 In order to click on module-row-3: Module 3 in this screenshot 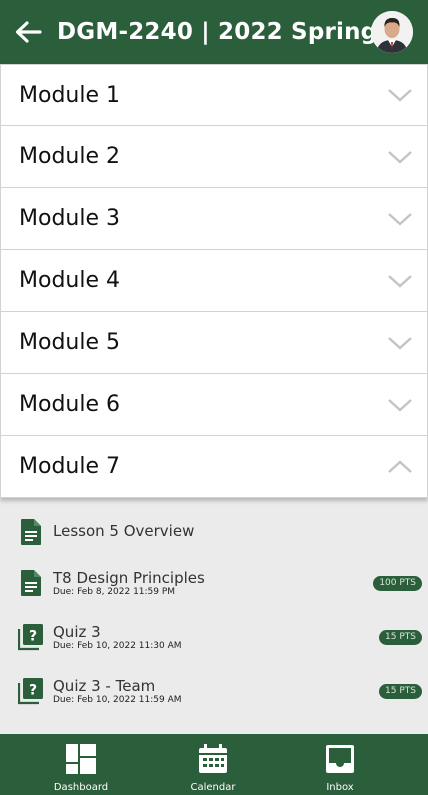, I will do `click(214, 219)`.